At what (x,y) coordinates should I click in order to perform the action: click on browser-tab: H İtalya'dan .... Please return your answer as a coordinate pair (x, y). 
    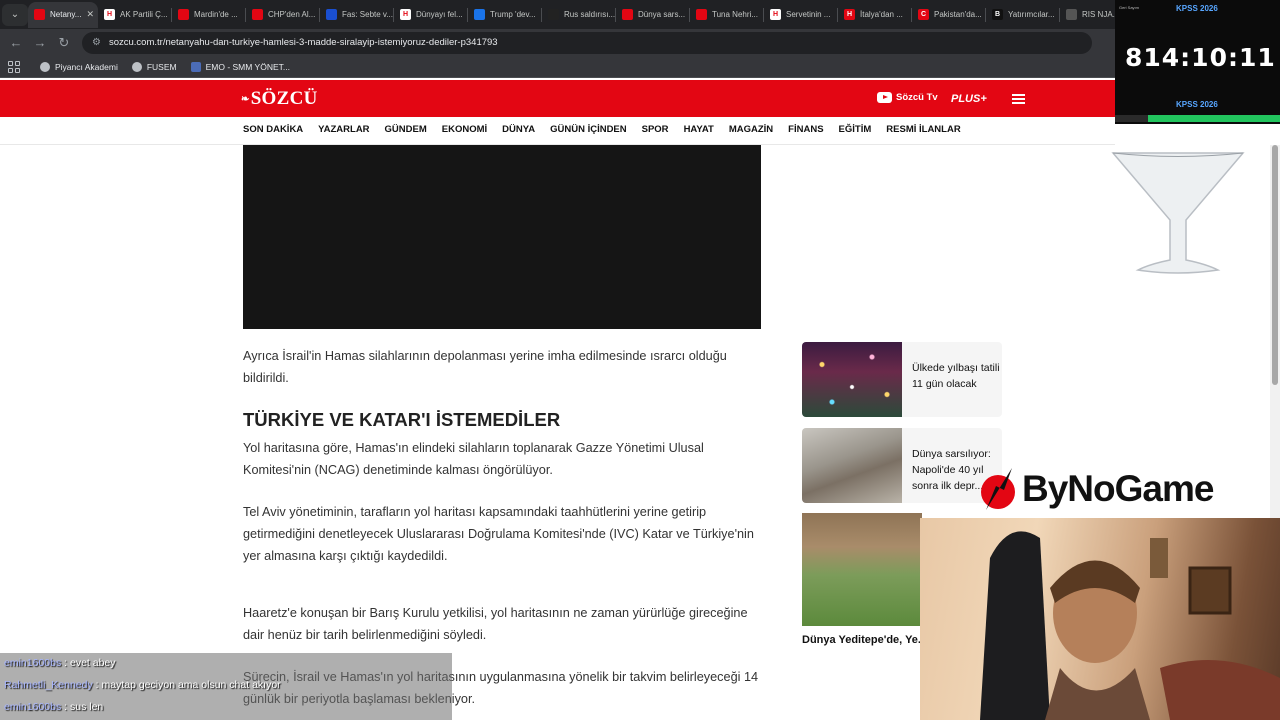
    Looking at the image, I should click on (874, 15).